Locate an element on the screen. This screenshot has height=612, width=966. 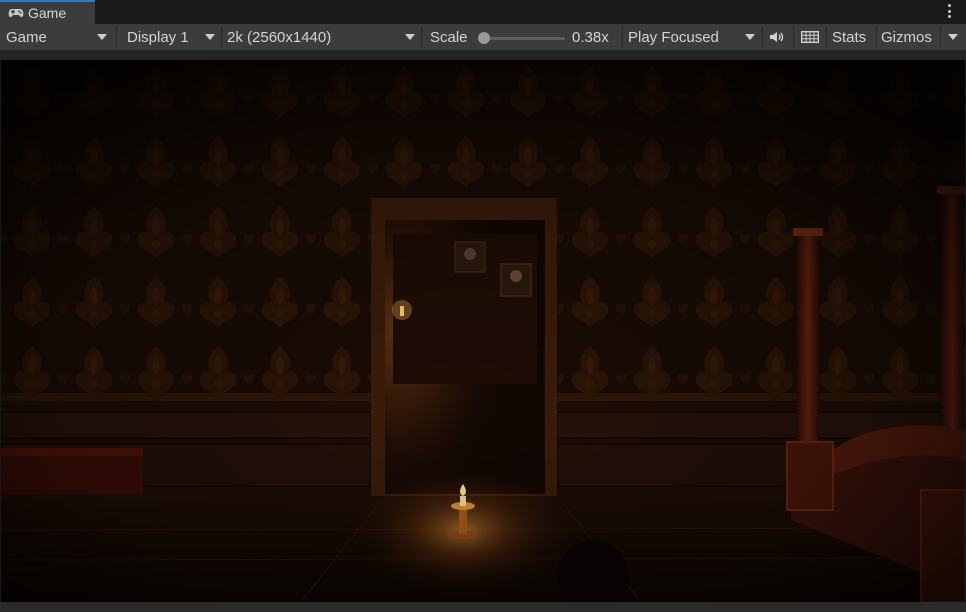
display-label: Display 1 is located at coordinates (158, 37).